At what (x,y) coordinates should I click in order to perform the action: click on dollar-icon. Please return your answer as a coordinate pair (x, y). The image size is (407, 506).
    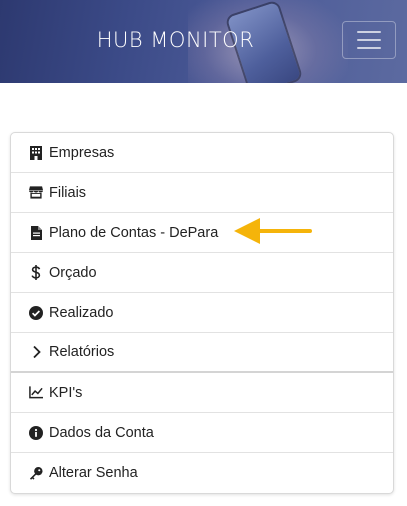
    Looking at the image, I should click on (36, 273).